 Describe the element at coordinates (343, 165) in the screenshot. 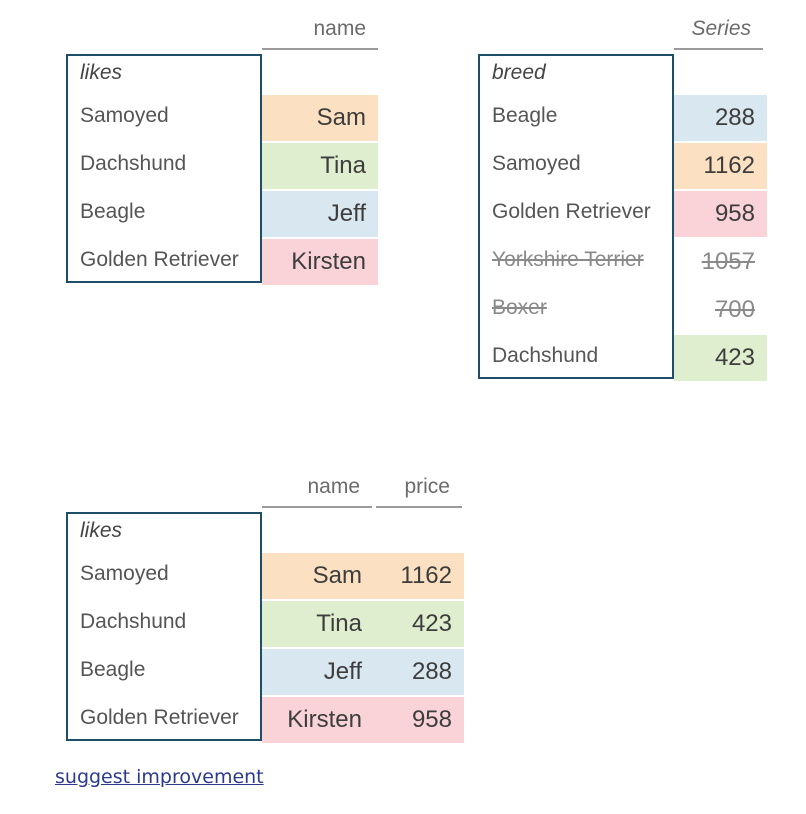

I see `left-cell-name-1: Tina` at that location.